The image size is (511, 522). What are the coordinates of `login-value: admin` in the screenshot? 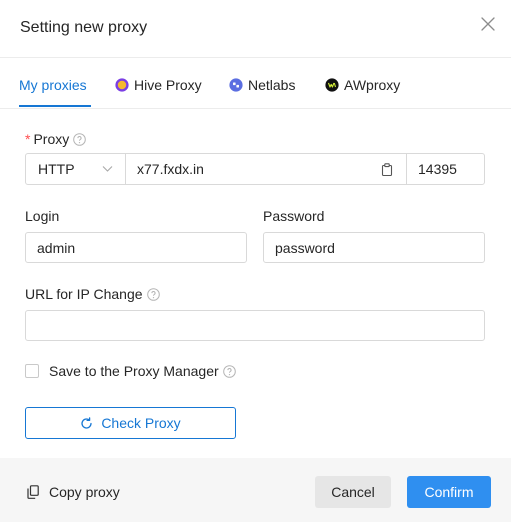 It's located at (56, 247).